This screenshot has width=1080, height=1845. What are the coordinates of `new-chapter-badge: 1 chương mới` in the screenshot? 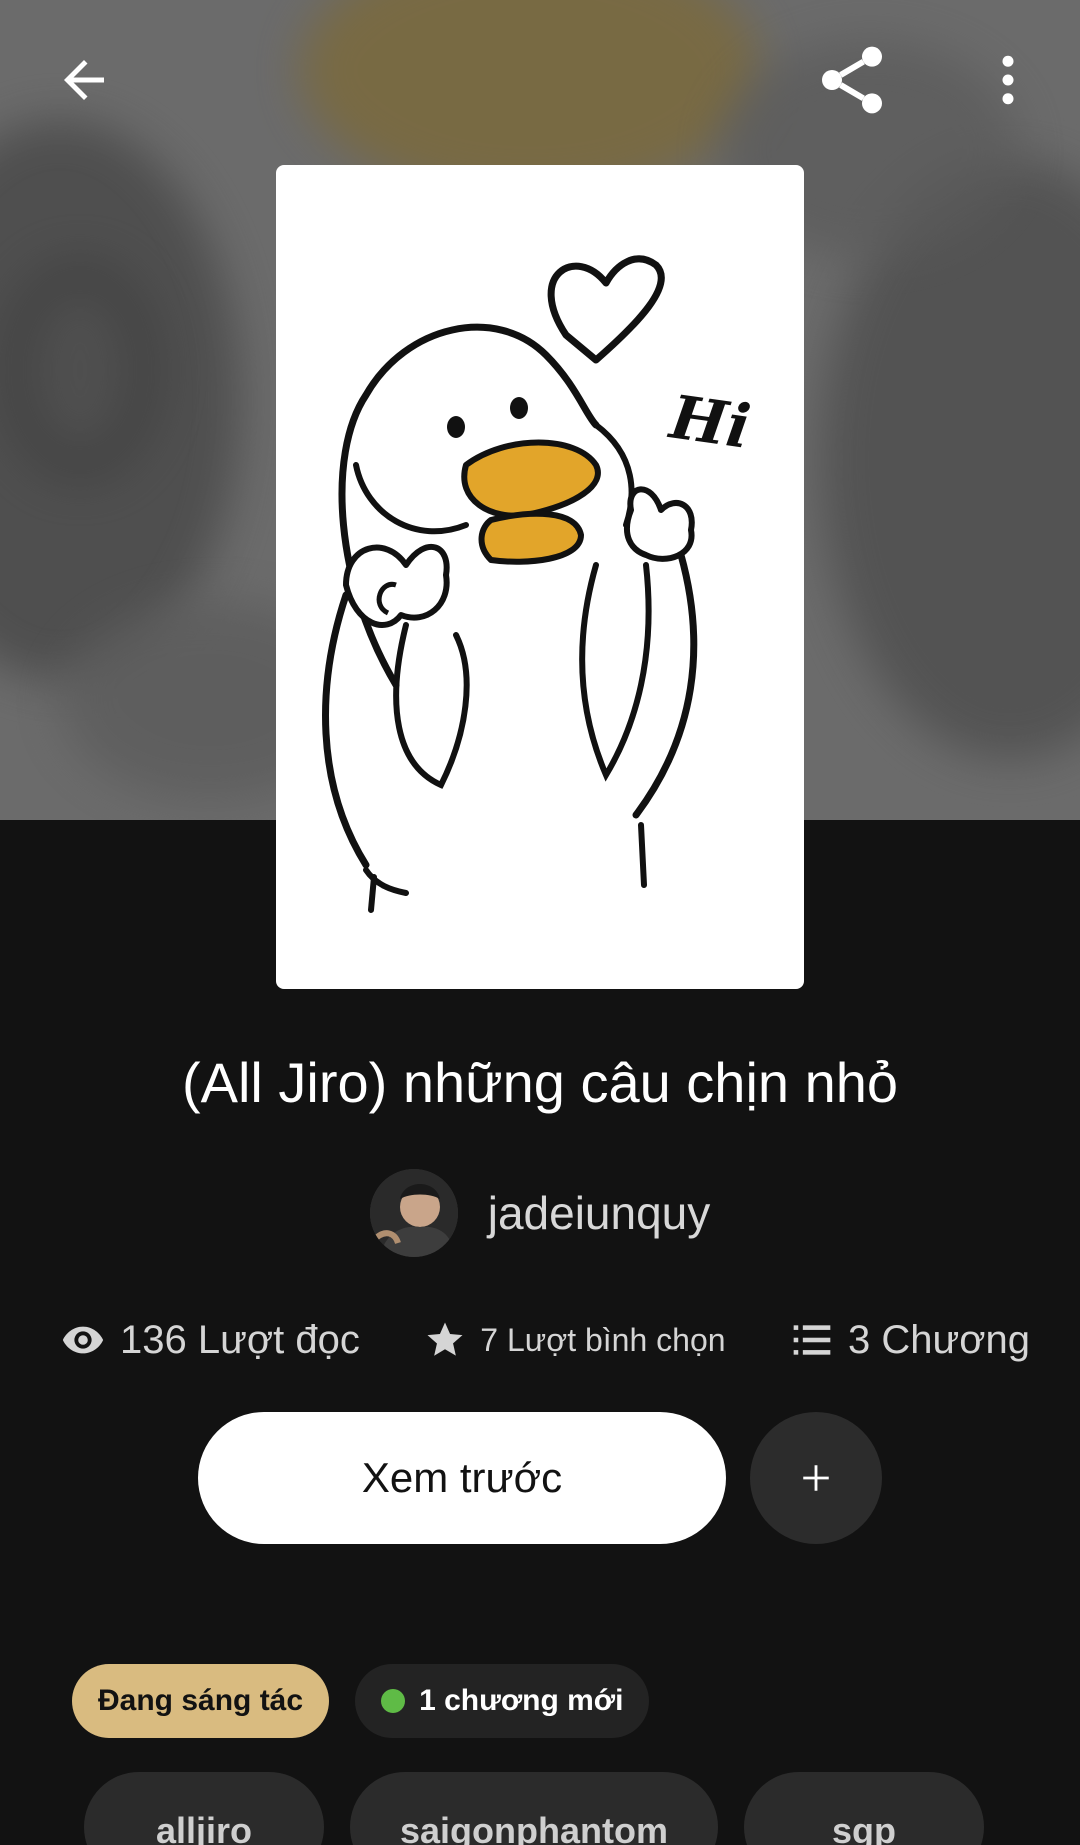 It's located at (502, 1701).